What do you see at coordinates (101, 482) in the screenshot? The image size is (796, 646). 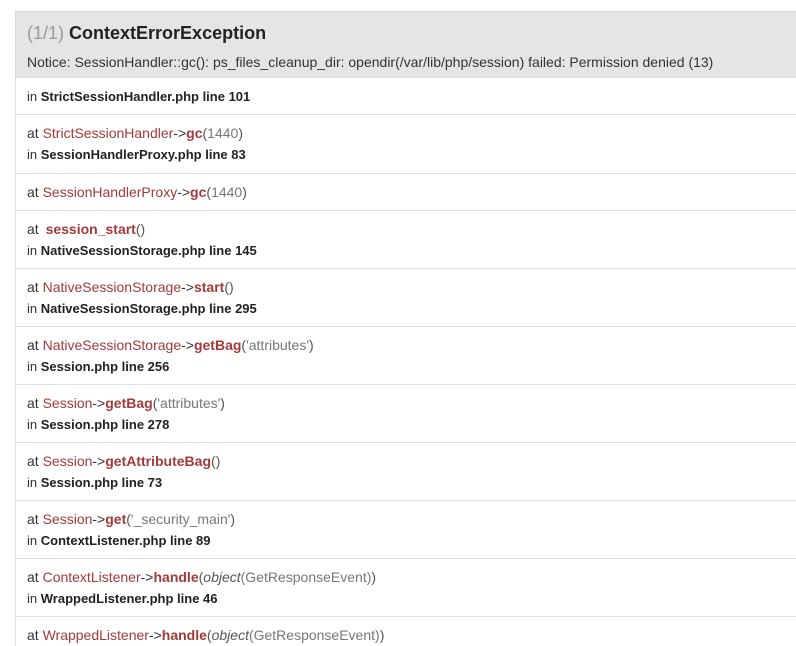 I see `trace-file: Session.php line 73` at bounding box center [101, 482].